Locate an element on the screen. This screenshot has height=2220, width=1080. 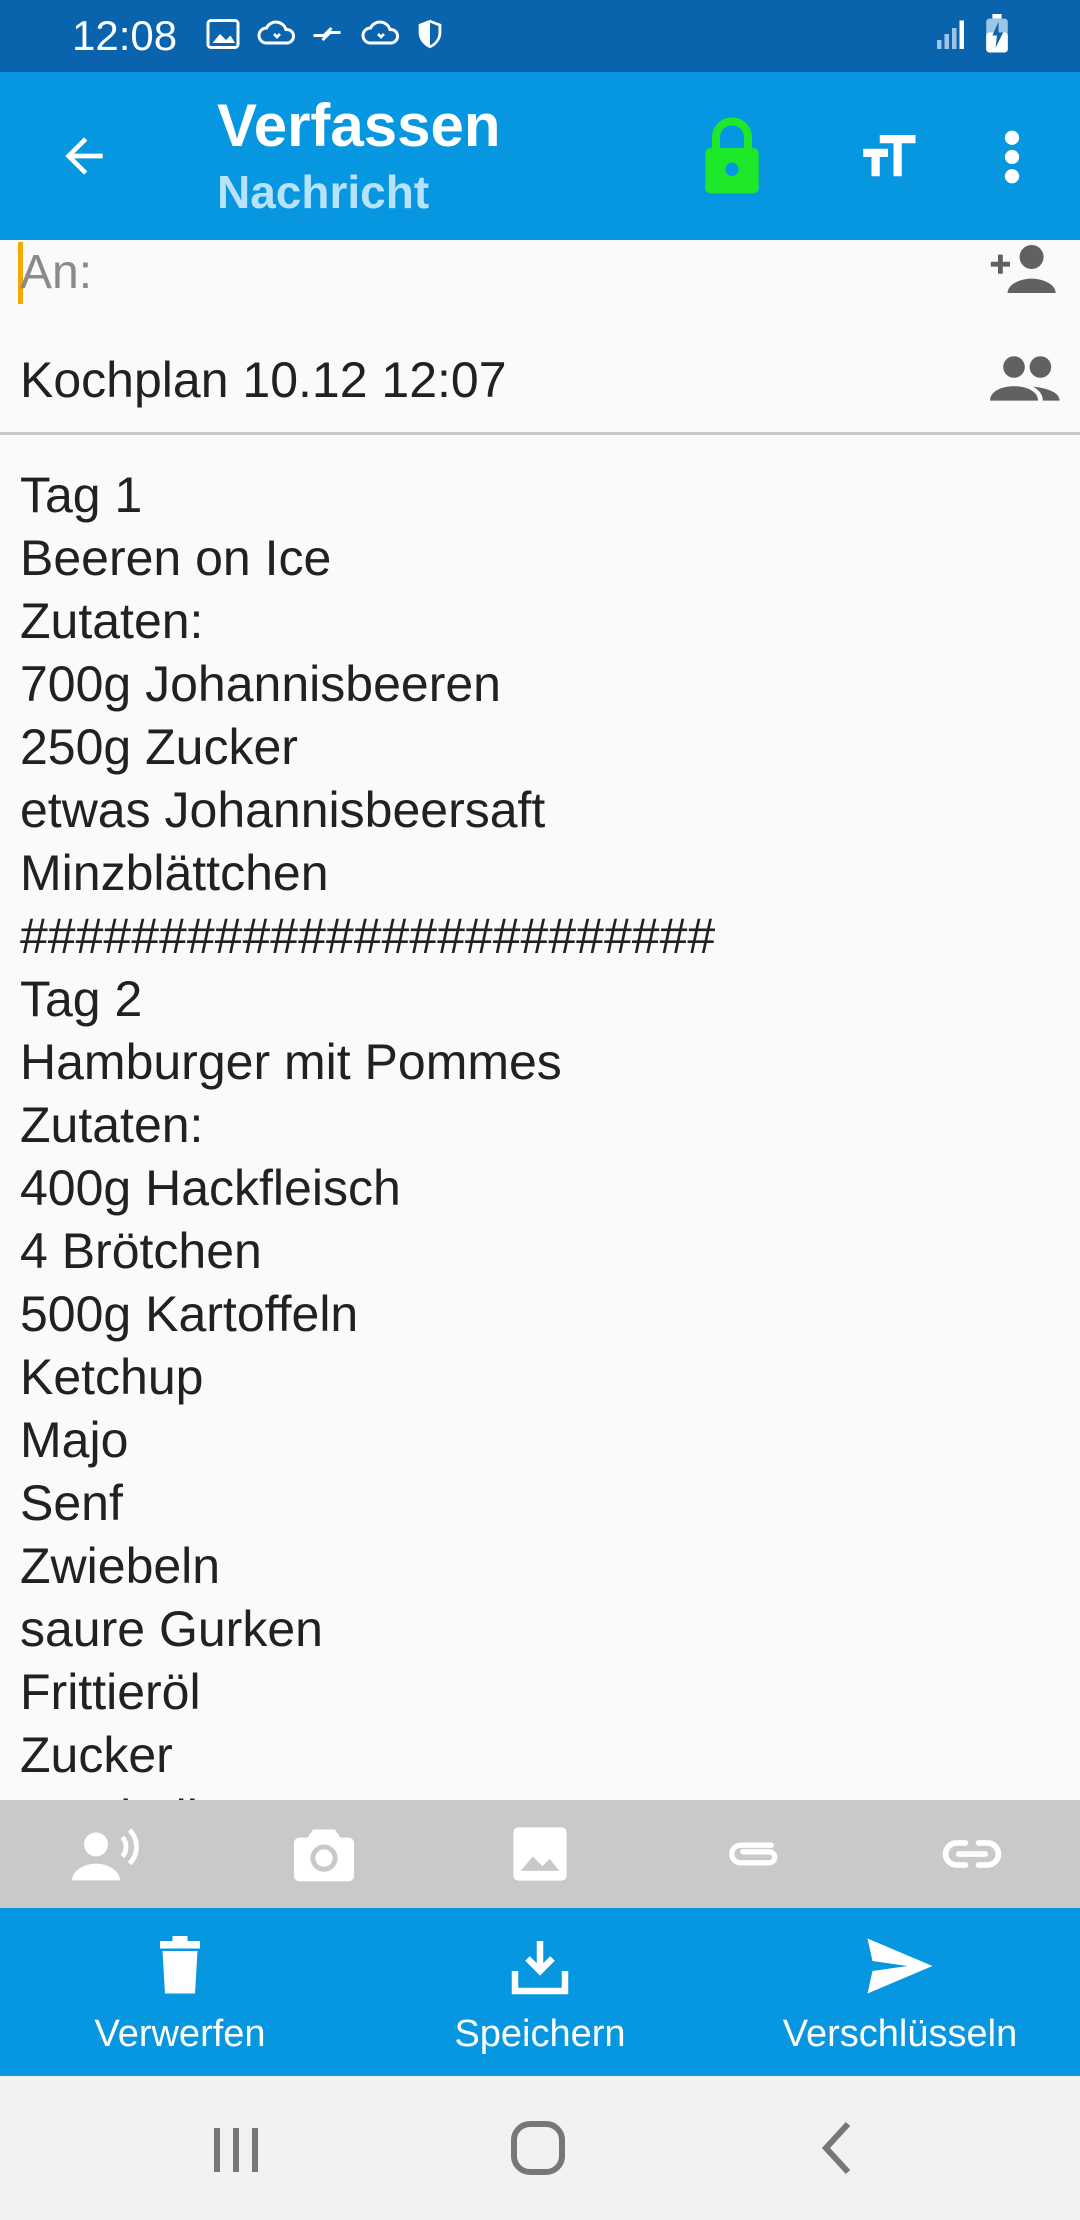
body-line: saure Gurken is located at coordinates (171, 1629).